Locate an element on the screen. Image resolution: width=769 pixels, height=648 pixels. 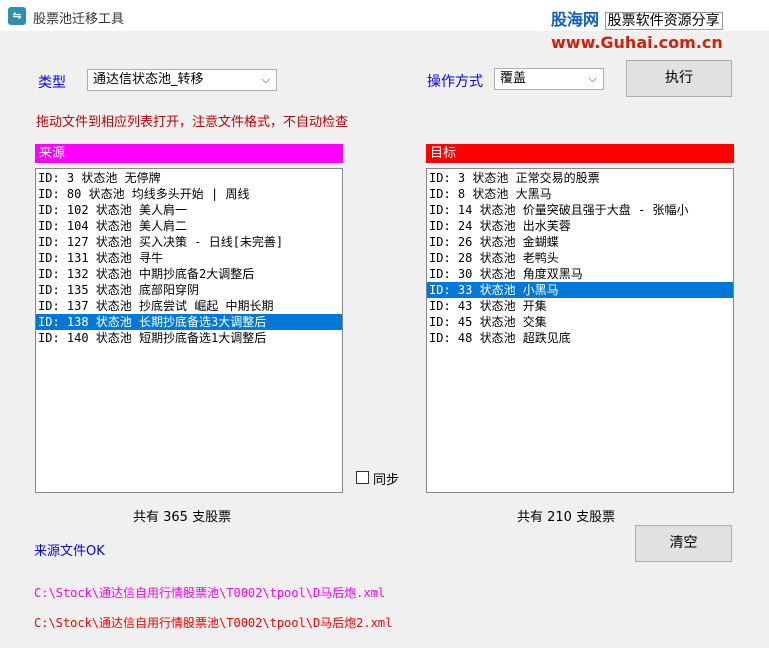
source-count: 共有 365 支股票 is located at coordinates (182, 517).